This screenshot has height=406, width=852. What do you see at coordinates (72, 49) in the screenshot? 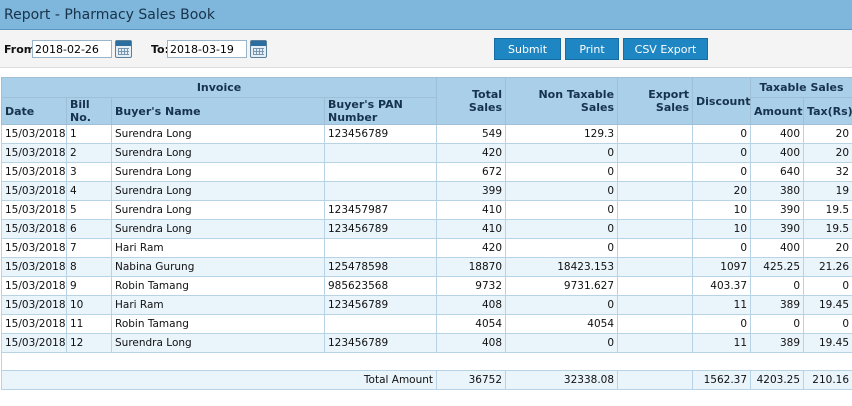
I see `from-date-input` at bounding box center [72, 49].